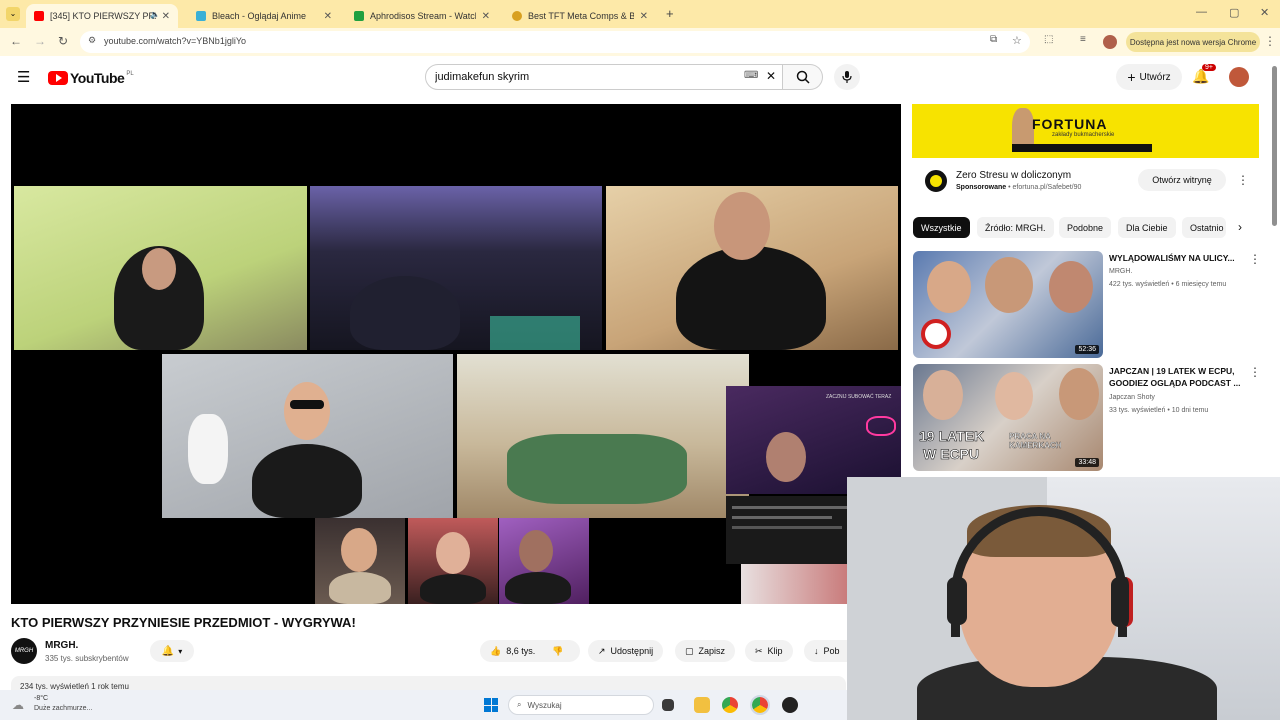  Describe the element at coordinates (97, 78) in the screenshot. I see `logo-text: YouTube` at that location.